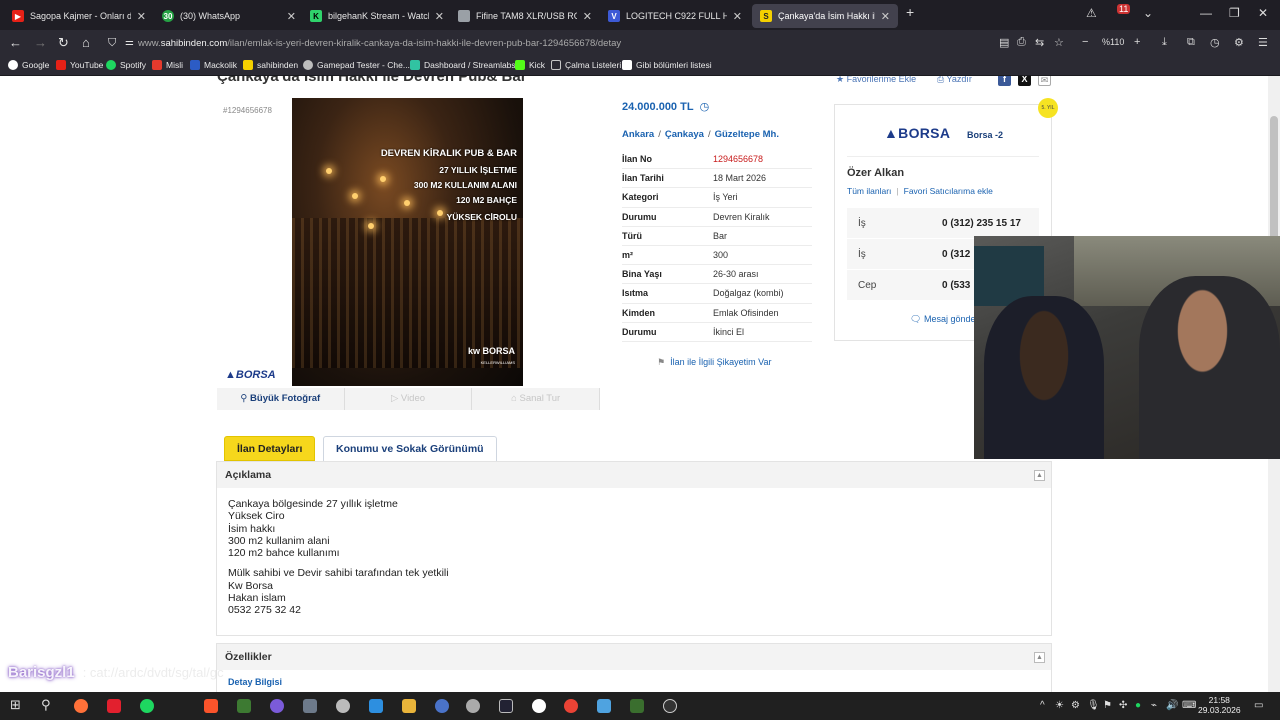  I want to click on tab-fifine: Fifine TAM8 XLR/USB RGB Beya ✕, so click(525, 16).